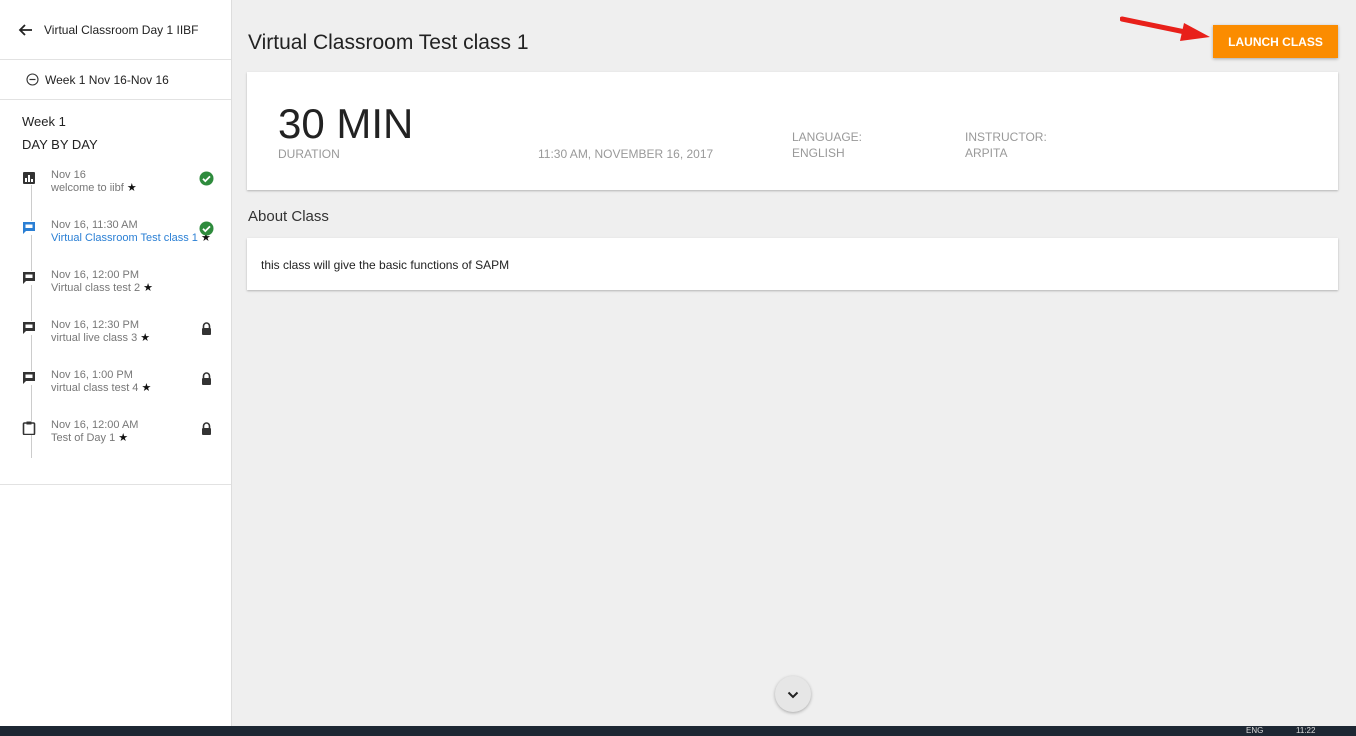 The height and width of the screenshot is (736, 1356). I want to click on duration-label: DURATION, so click(309, 154).